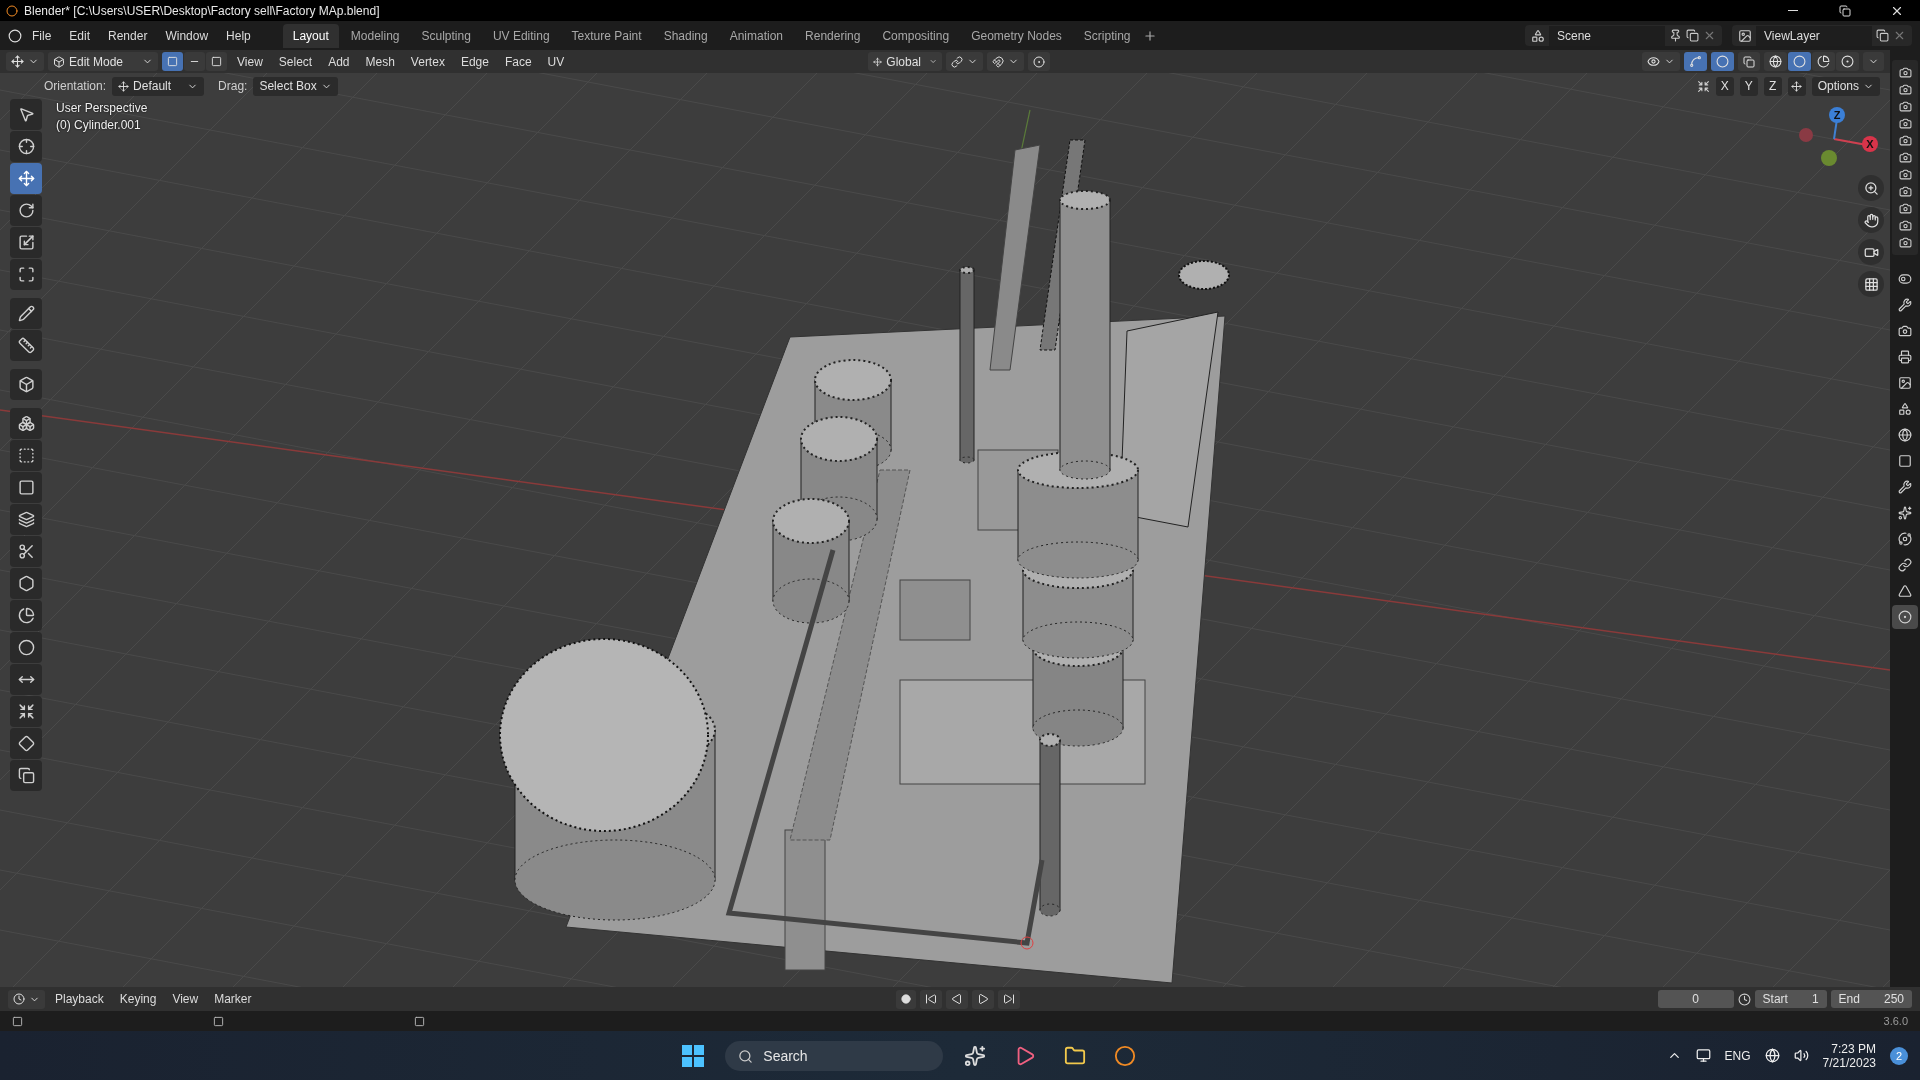  Describe the element at coordinates (1871, 252) in the screenshot. I see `camera-view-button` at that location.